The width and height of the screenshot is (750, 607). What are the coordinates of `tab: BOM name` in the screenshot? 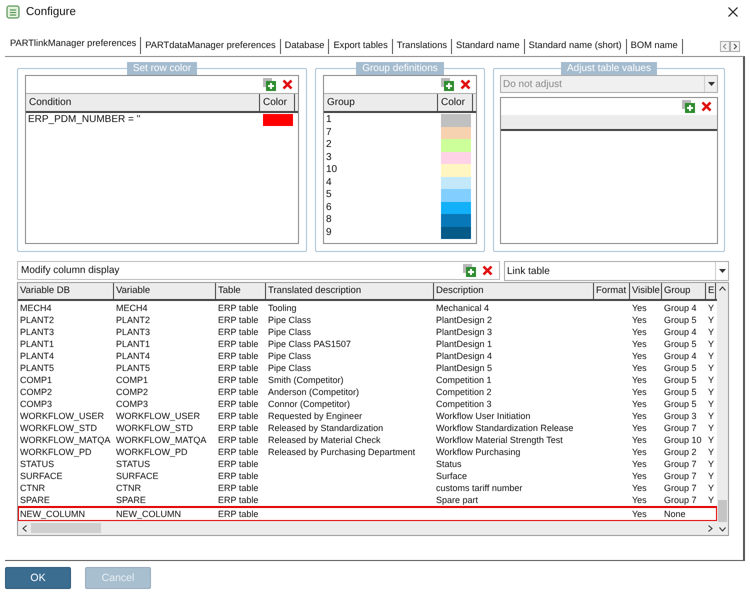 It's located at (654, 46).